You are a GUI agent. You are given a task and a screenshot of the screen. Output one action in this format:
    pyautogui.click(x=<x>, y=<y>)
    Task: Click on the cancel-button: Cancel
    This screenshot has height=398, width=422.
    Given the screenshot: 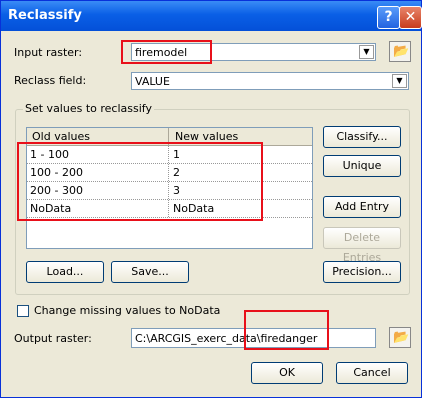 What is the action you would take?
    pyautogui.click(x=372, y=373)
    